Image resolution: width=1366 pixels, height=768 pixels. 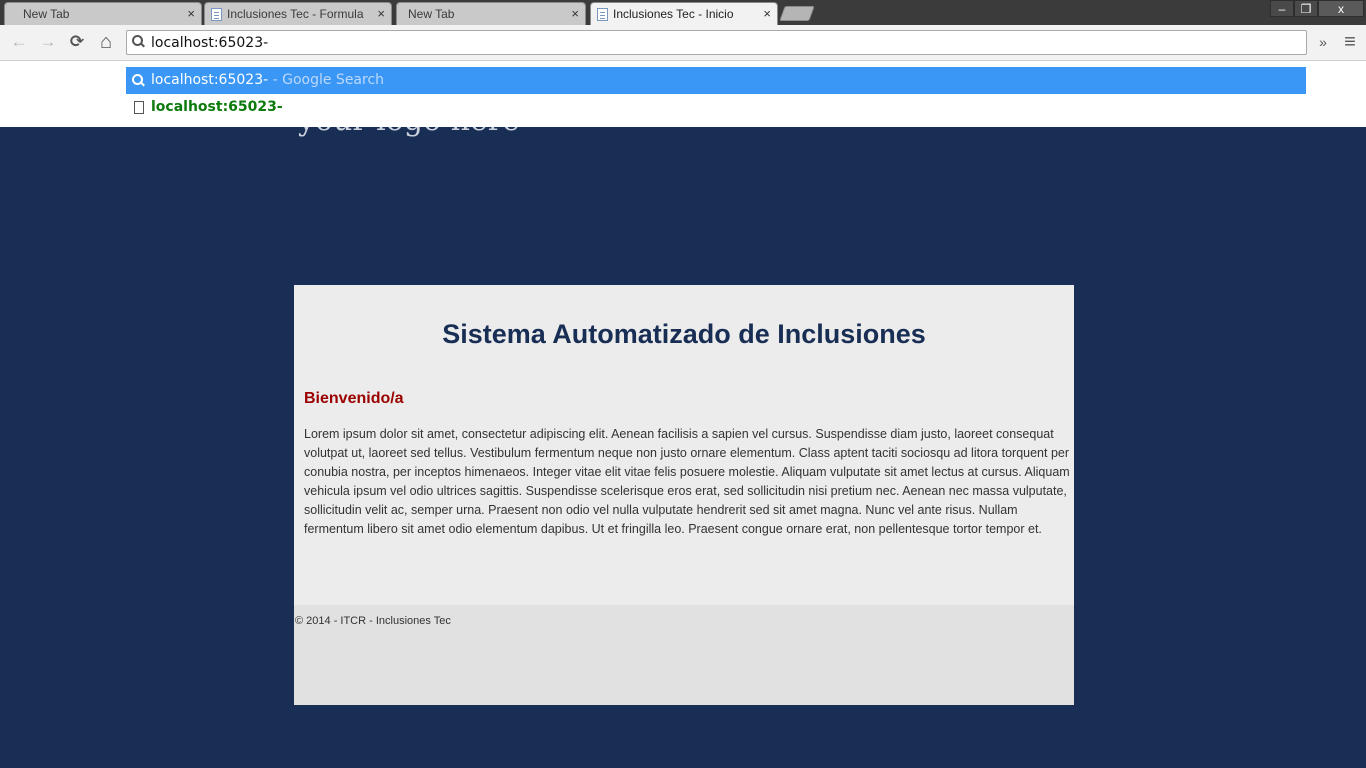 What do you see at coordinates (716, 107) in the screenshot?
I see `suggestion-url: localhost:65023-` at bounding box center [716, 107].